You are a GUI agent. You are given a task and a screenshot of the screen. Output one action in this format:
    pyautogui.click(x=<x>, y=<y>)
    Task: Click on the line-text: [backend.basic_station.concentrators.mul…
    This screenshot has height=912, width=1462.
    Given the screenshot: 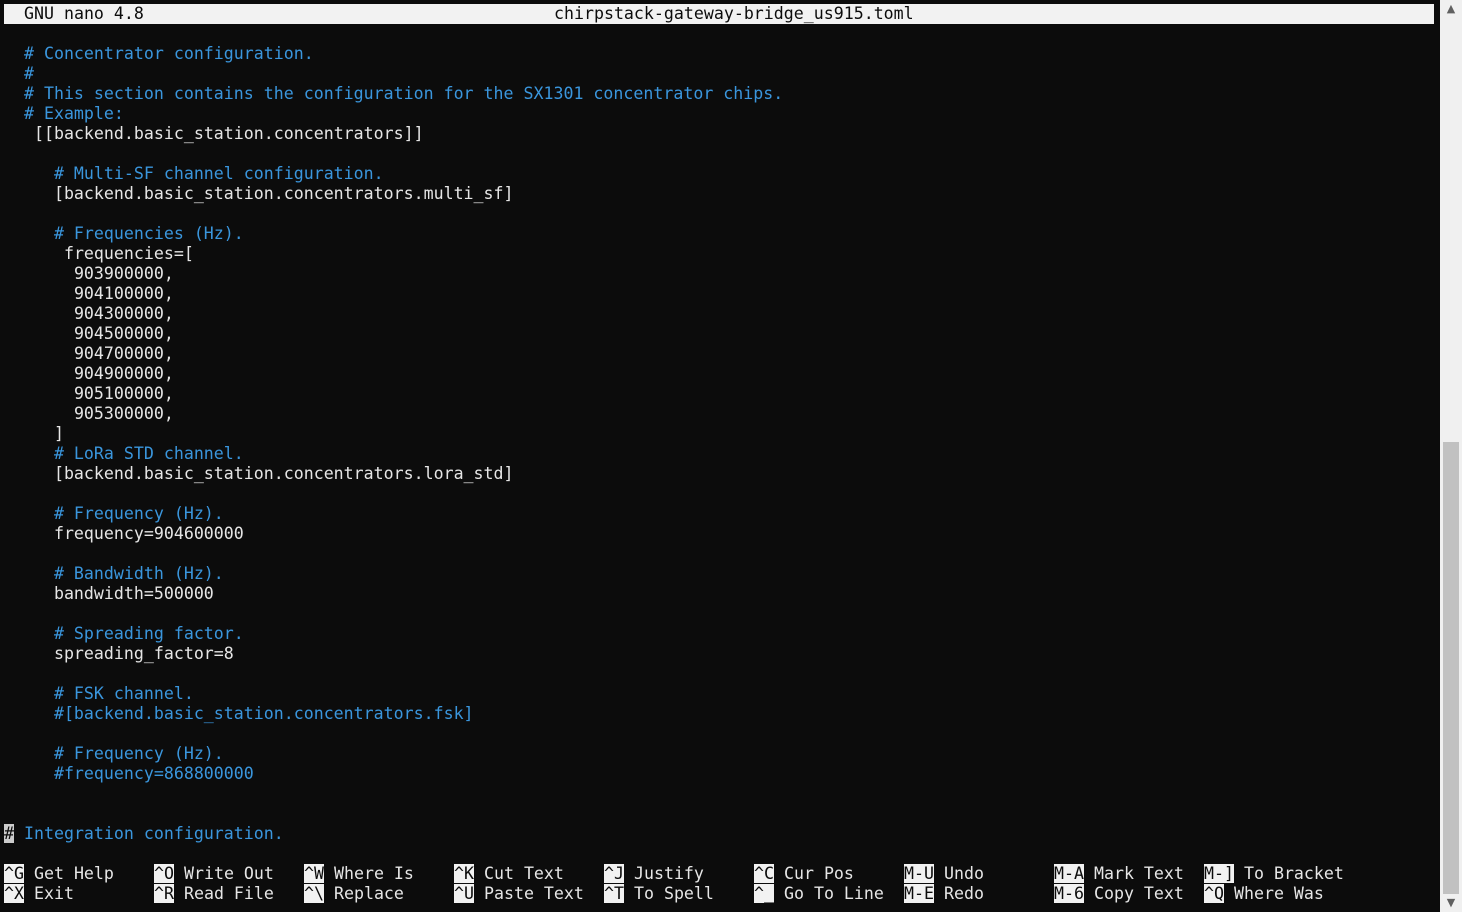 What is the action you would take?
    pyautogui.click(x=283, y=193)
    